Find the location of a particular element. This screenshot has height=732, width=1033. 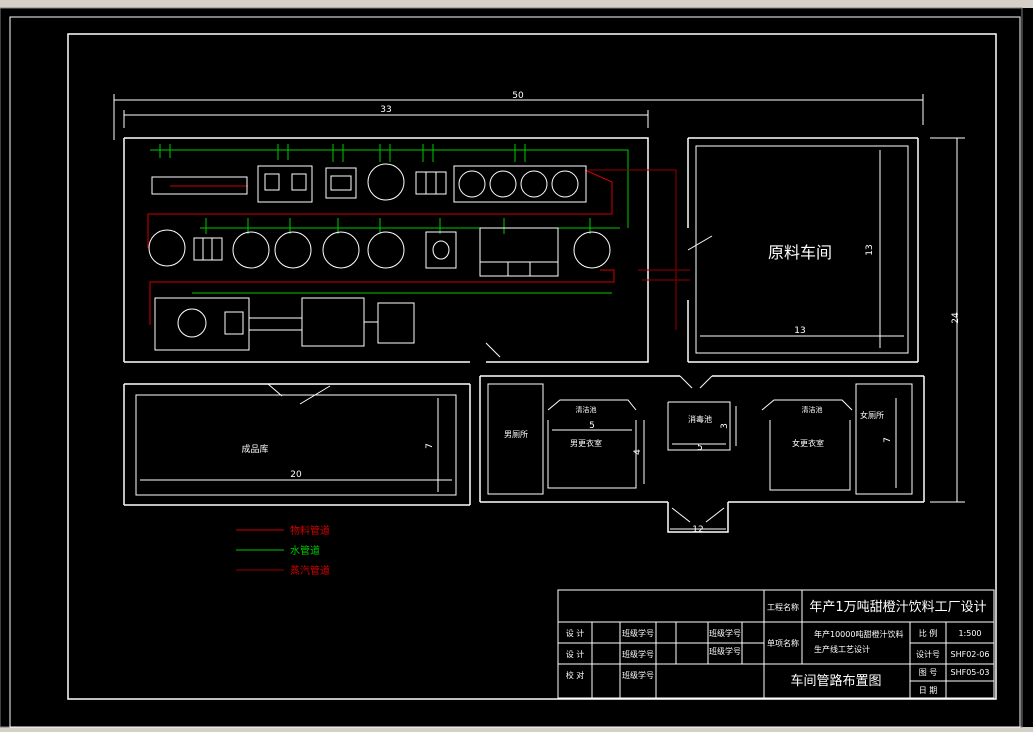

date-label: 日 期 is located at coordinates (928, 690).